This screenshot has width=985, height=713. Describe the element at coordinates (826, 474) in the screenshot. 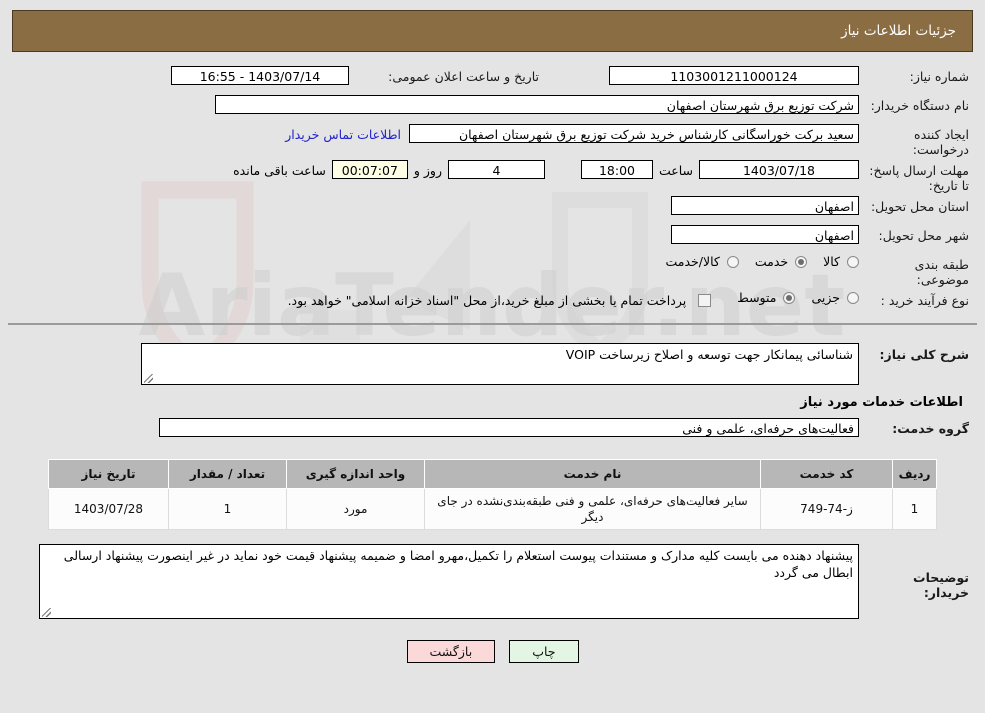

I see `th-code: کد خدمت` at that location.